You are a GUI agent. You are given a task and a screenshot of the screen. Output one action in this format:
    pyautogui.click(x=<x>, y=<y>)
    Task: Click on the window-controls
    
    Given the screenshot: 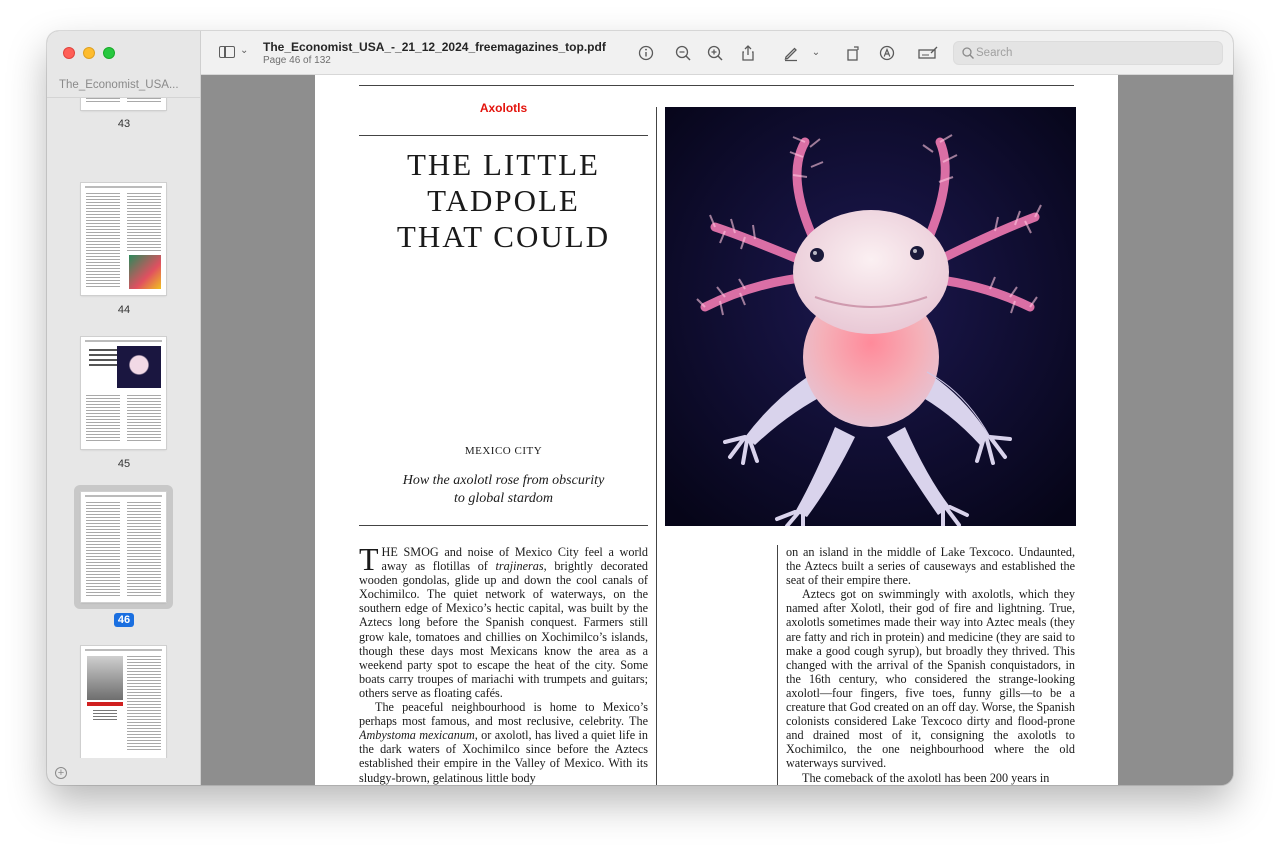 What is the action you would take?
    pyautogui.click(x=89, y=53)
    